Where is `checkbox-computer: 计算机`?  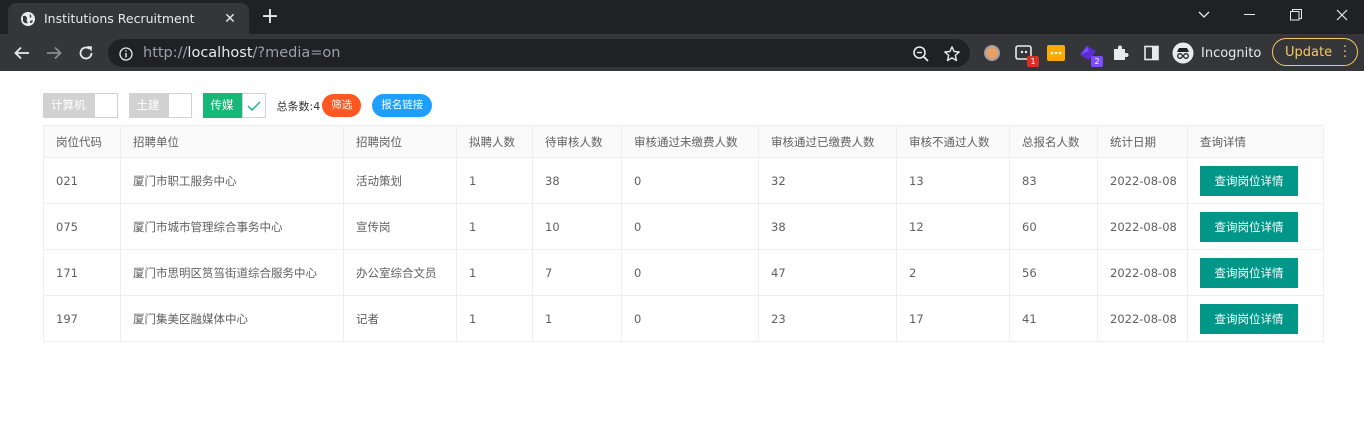 checkbox-computer: 计算机 is located at coordinates (80, 105).